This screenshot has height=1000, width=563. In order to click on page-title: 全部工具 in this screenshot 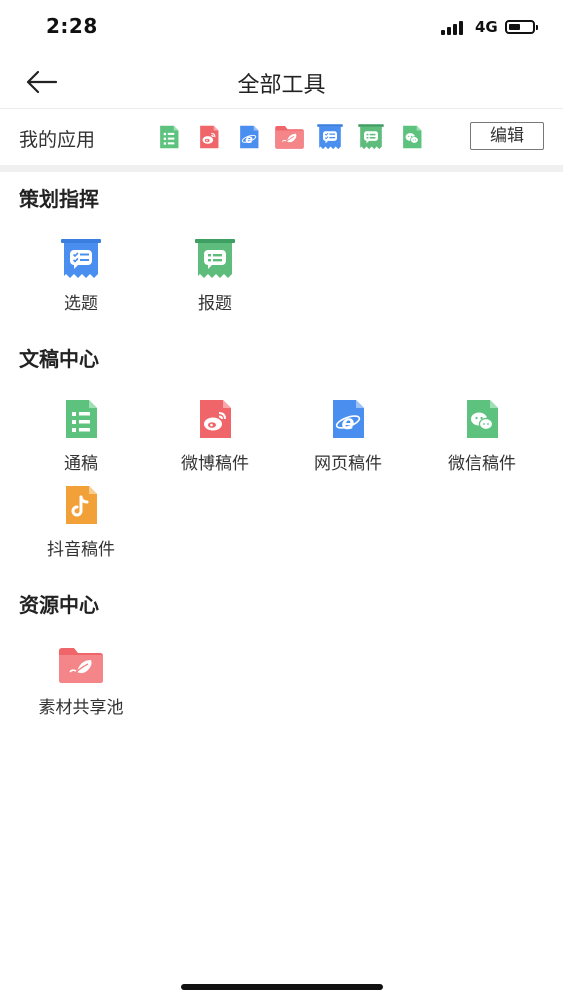, I will do `click(281, 85)`.